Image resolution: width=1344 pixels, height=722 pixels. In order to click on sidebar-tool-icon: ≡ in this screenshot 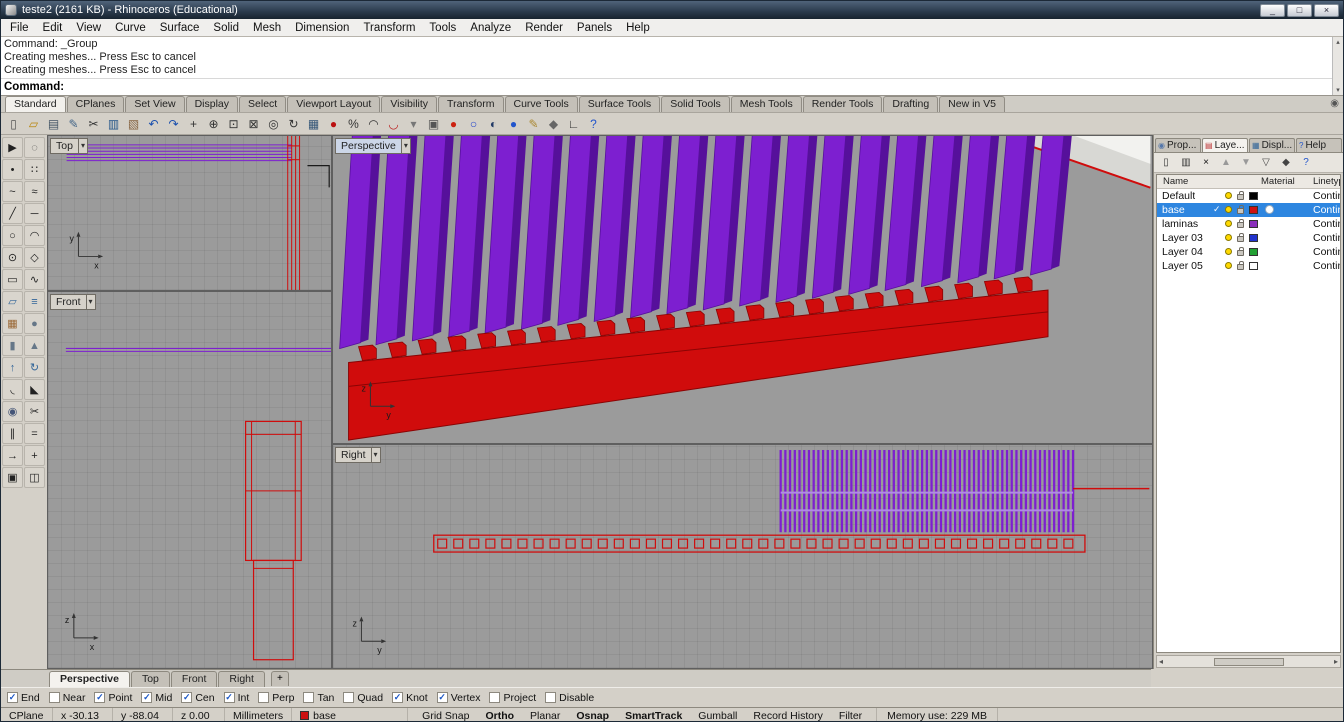, I will do `click(34, 301)`.